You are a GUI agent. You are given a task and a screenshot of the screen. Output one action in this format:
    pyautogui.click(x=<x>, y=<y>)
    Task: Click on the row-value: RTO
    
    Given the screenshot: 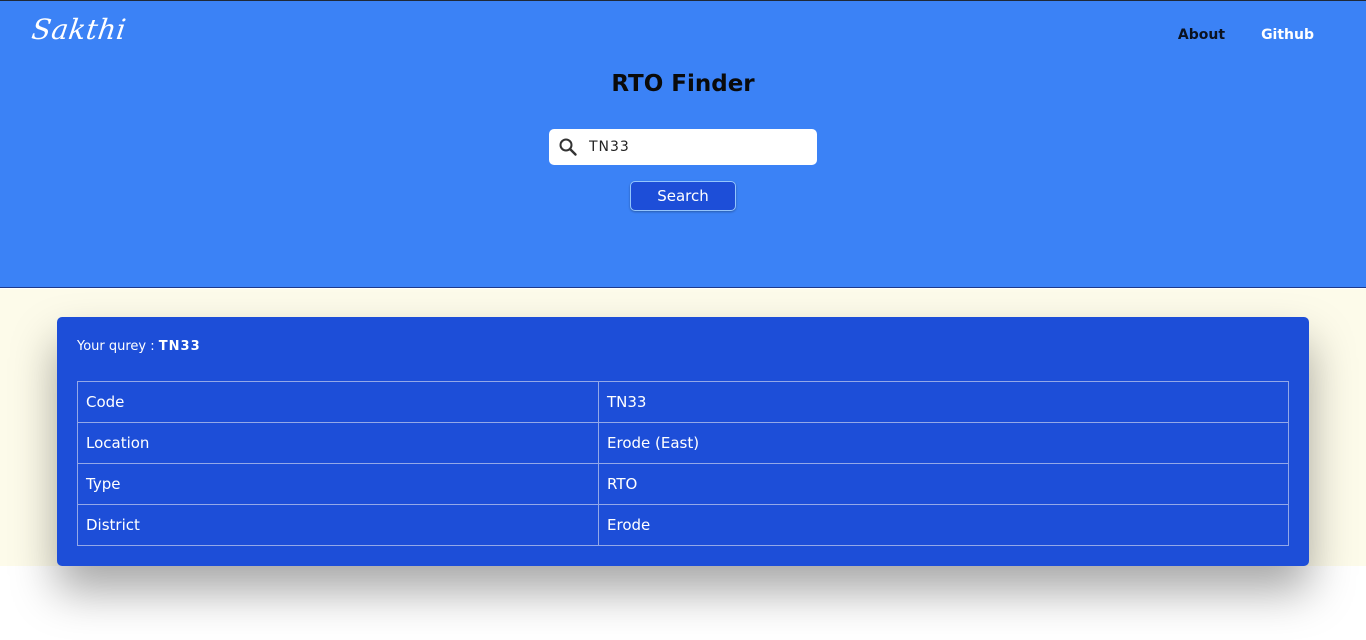 What is the action you would take?
    pyautogui.click(x=943, y=484)
    